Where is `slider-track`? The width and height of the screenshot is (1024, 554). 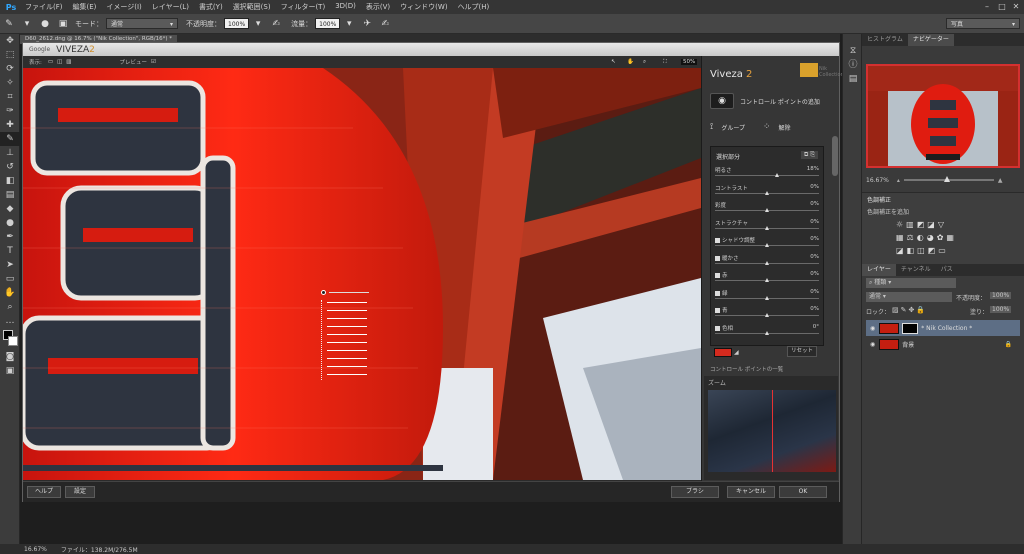
slider-track is located at coordinates (767, 175).